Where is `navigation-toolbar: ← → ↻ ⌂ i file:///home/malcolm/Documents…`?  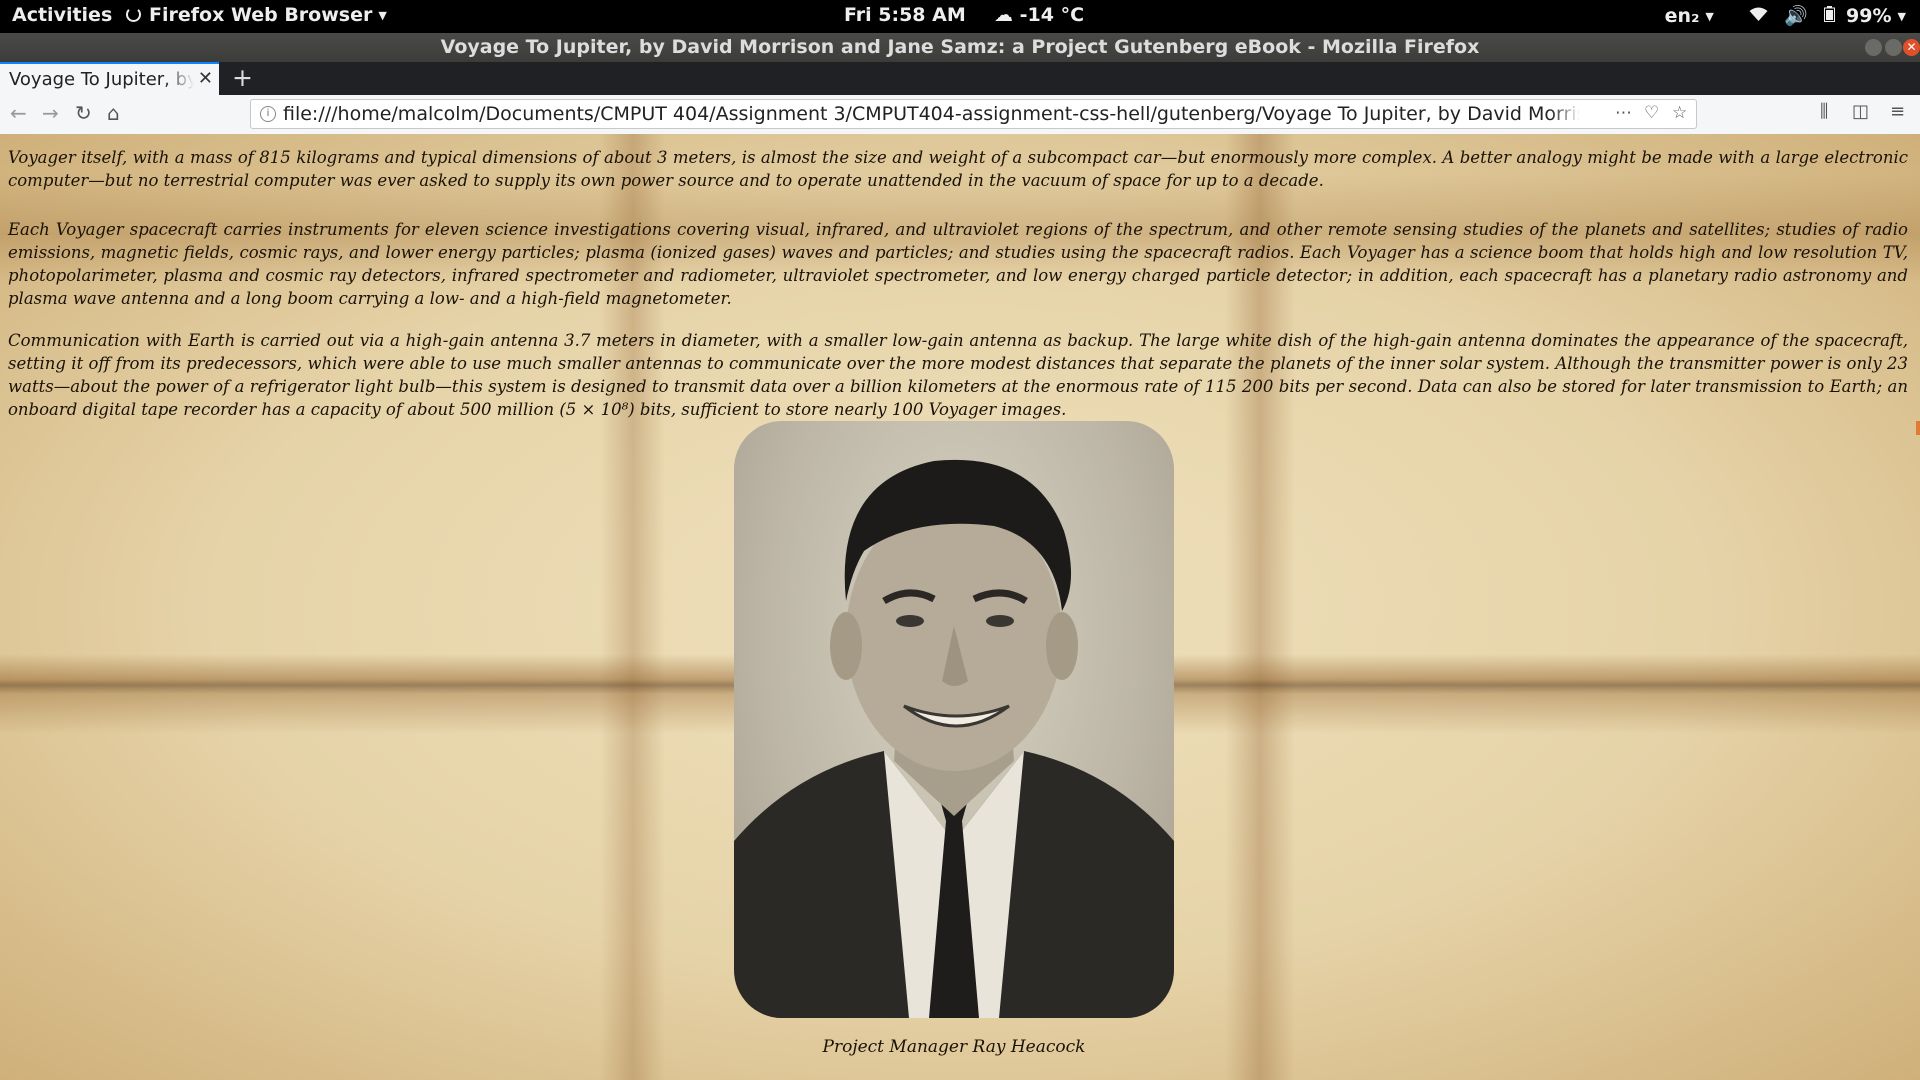
navigation-toolbar: ← → ↻ ⌂ i file:///home/malcolm/Documents… is located at coordinates (960, 115).